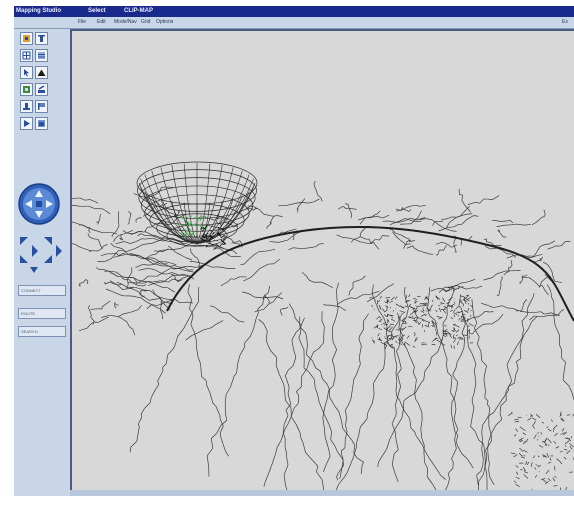  I want to click on wireframe-dome, so click(197, 204).